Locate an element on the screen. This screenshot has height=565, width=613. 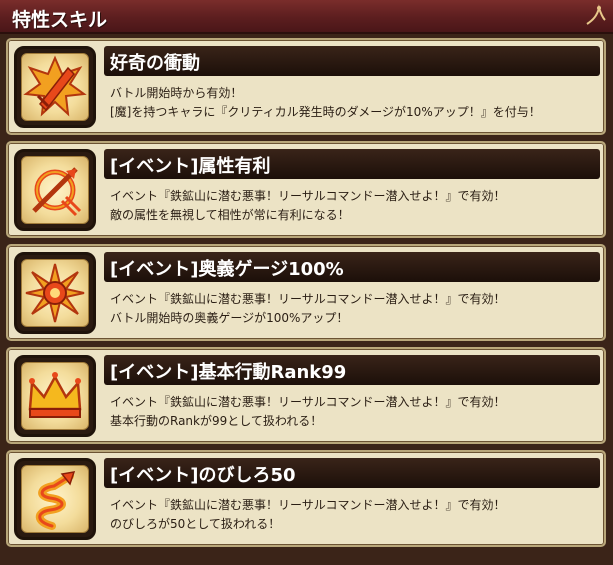
skill-title-bar: [イベント]奥義ゲージ100% is located at coordinates (352, 267).